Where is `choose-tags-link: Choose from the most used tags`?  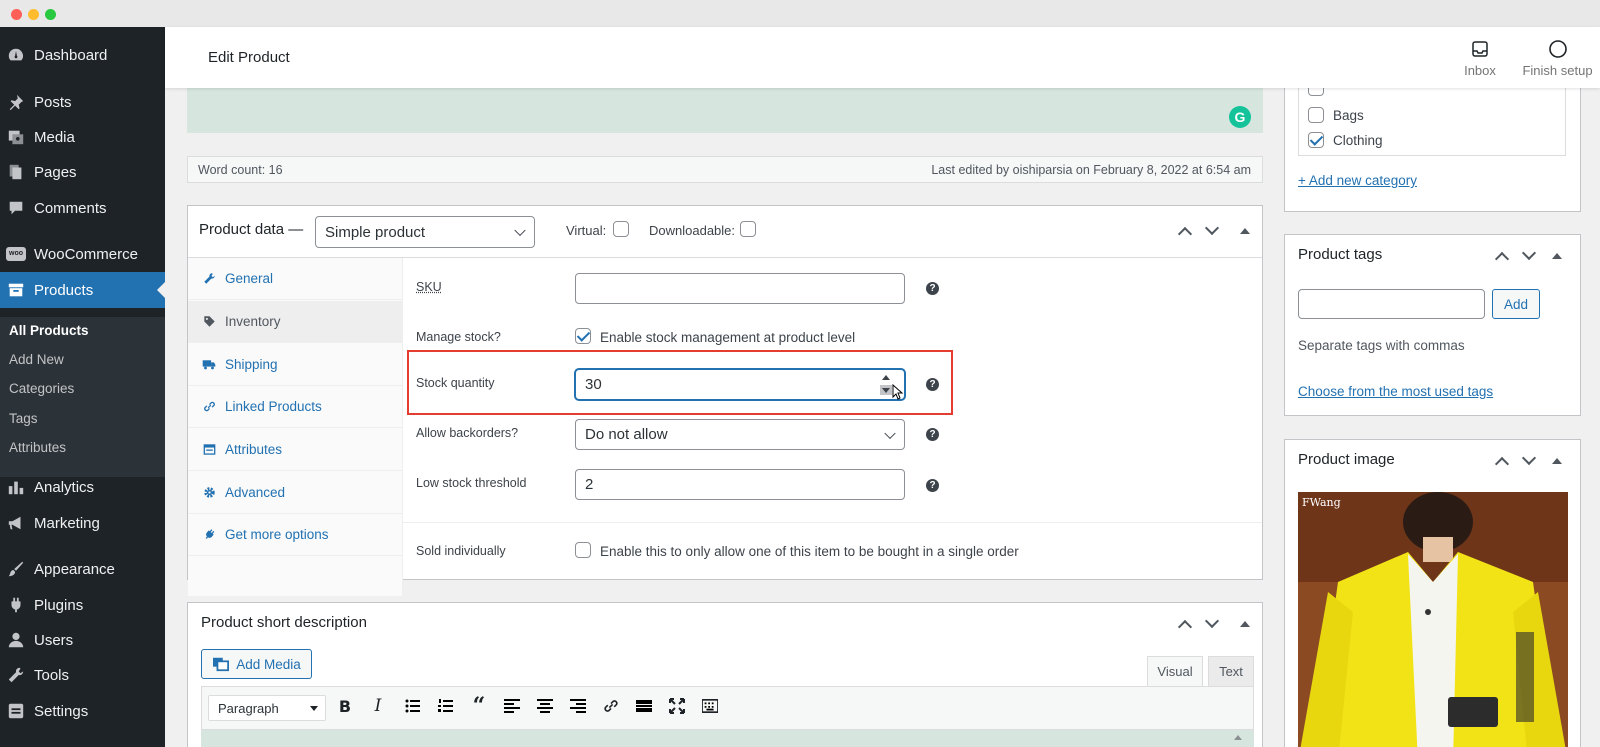
choose-tags-link: Choose from the most used tags is located at coordinates (1395, 391).